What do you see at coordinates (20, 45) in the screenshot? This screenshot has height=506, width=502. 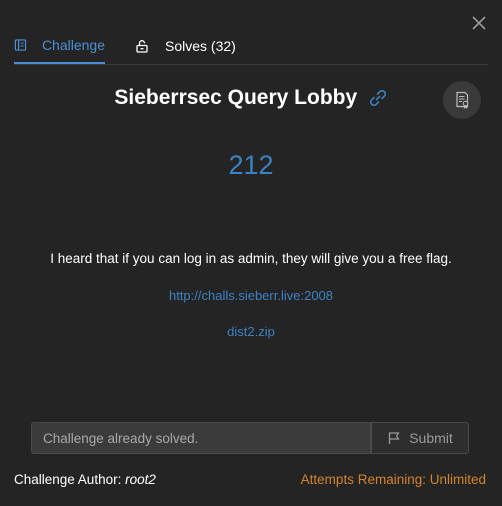 I see `book-icon` at bounding box center [20, 45].